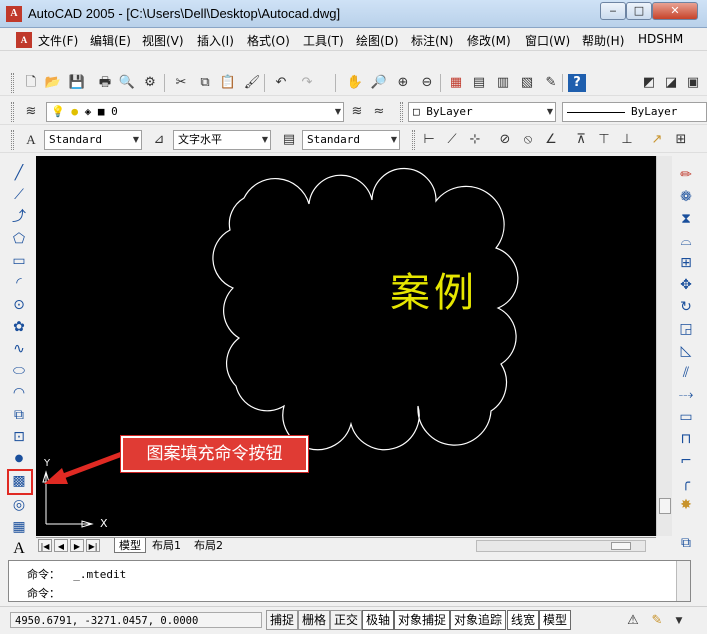 The image size is (707, 634). I want to click on horizontal-scrollbar, so click(561, 546).